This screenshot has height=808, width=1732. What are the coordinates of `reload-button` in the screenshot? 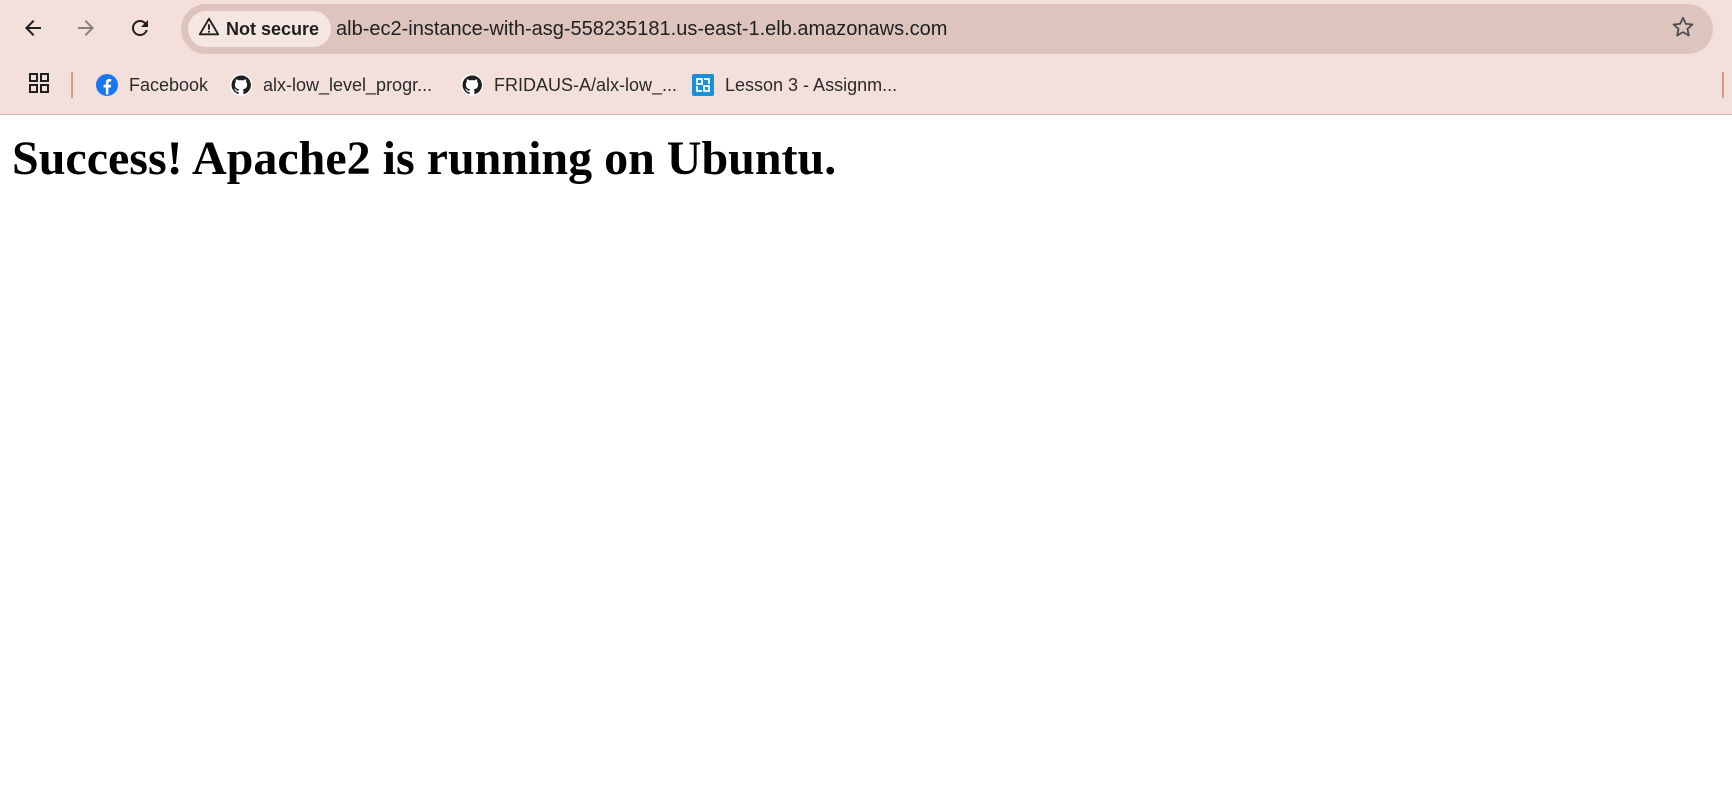 It's located at (140, 30).